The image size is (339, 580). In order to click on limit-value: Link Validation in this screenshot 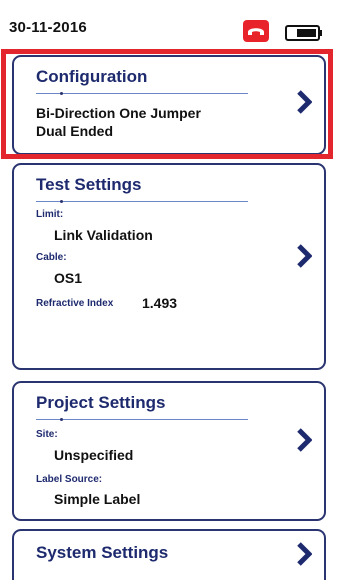, I will do `click(103, 235)`.